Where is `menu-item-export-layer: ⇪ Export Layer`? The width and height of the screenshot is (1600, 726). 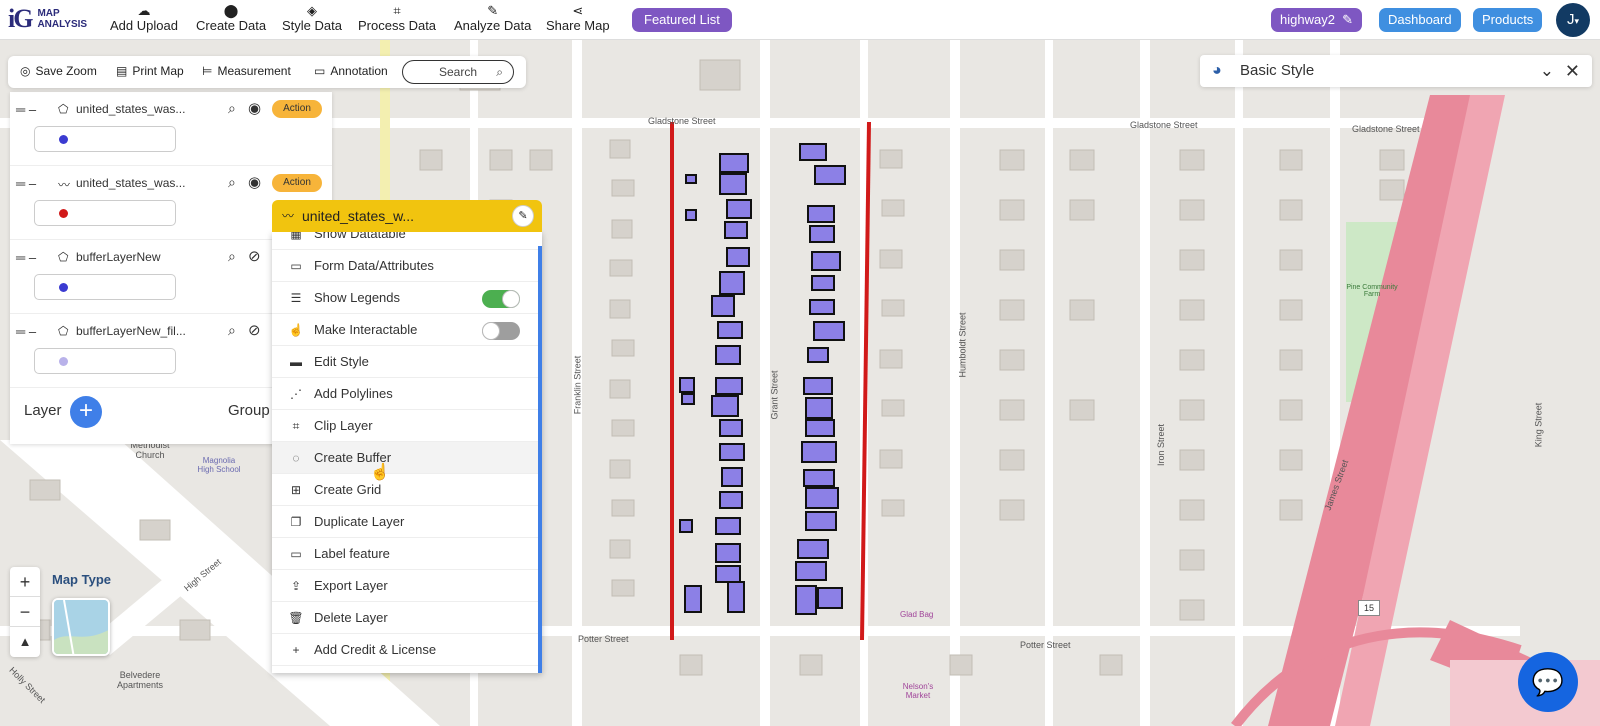 menu-item-export-layer: ⇪ Export Layer is located at coordinates (405, 586).